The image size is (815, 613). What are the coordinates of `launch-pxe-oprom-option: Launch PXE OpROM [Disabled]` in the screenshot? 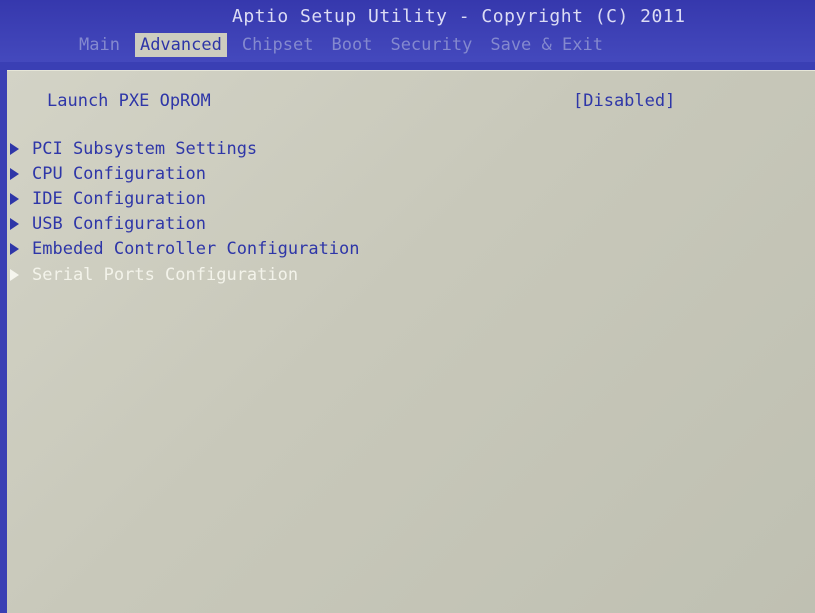 It's located at (361, 101).